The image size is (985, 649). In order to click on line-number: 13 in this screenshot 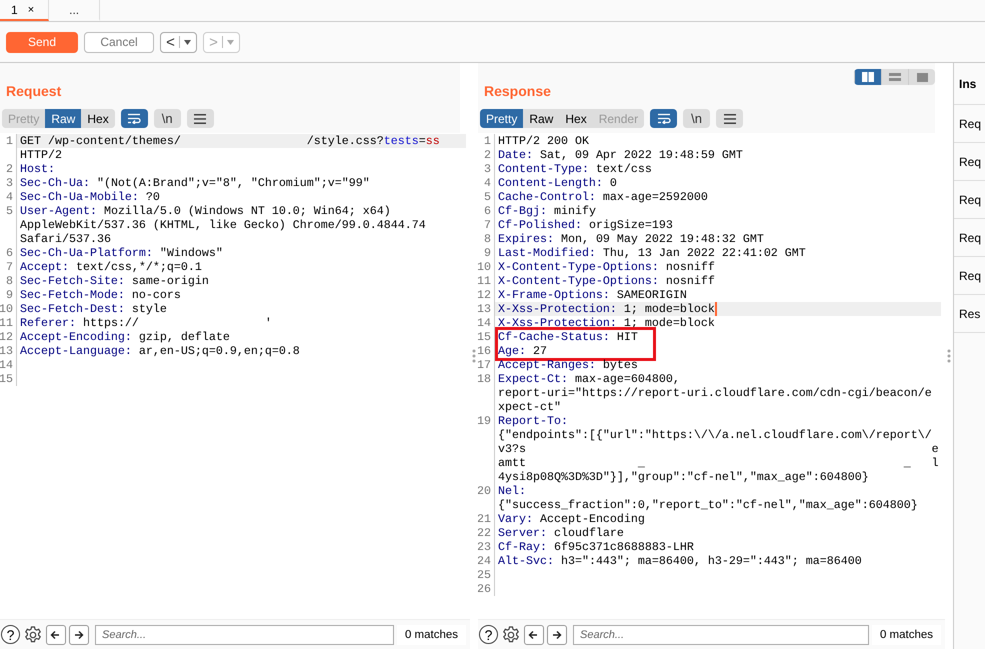, I will do `click(6, 351)`.